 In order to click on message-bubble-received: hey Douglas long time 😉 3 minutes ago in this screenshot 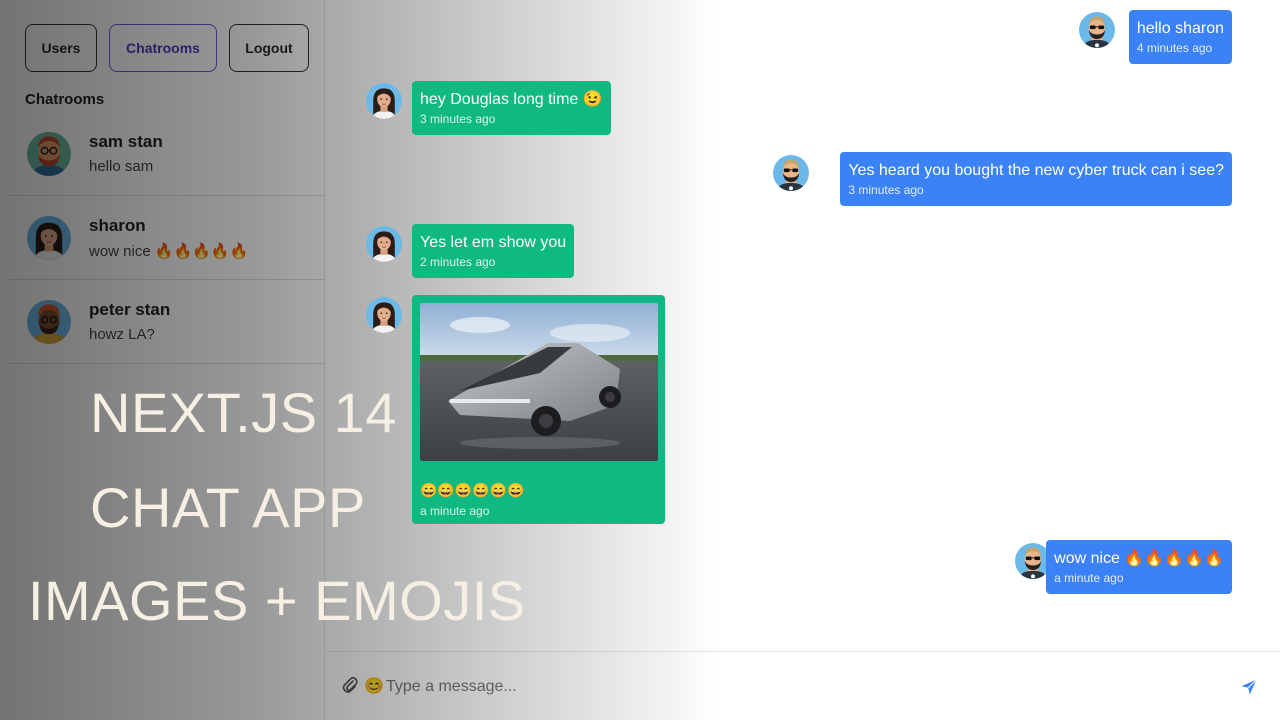, I will do `click(511, 108)`.